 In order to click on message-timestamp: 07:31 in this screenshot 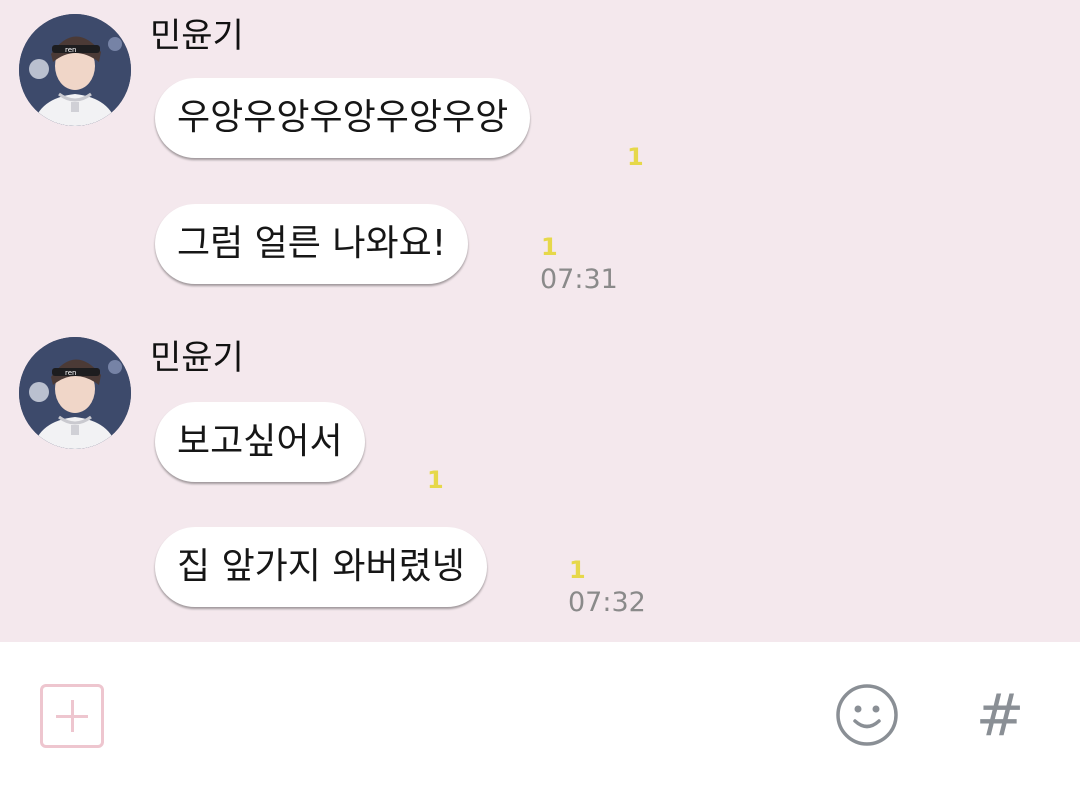, I will do `click(579, 279)`.